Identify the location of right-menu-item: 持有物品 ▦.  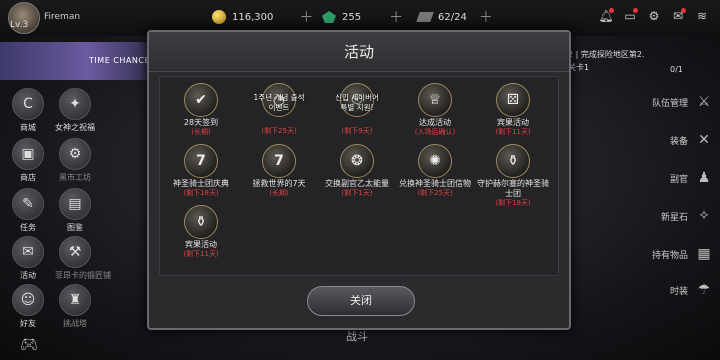
(682, 254).